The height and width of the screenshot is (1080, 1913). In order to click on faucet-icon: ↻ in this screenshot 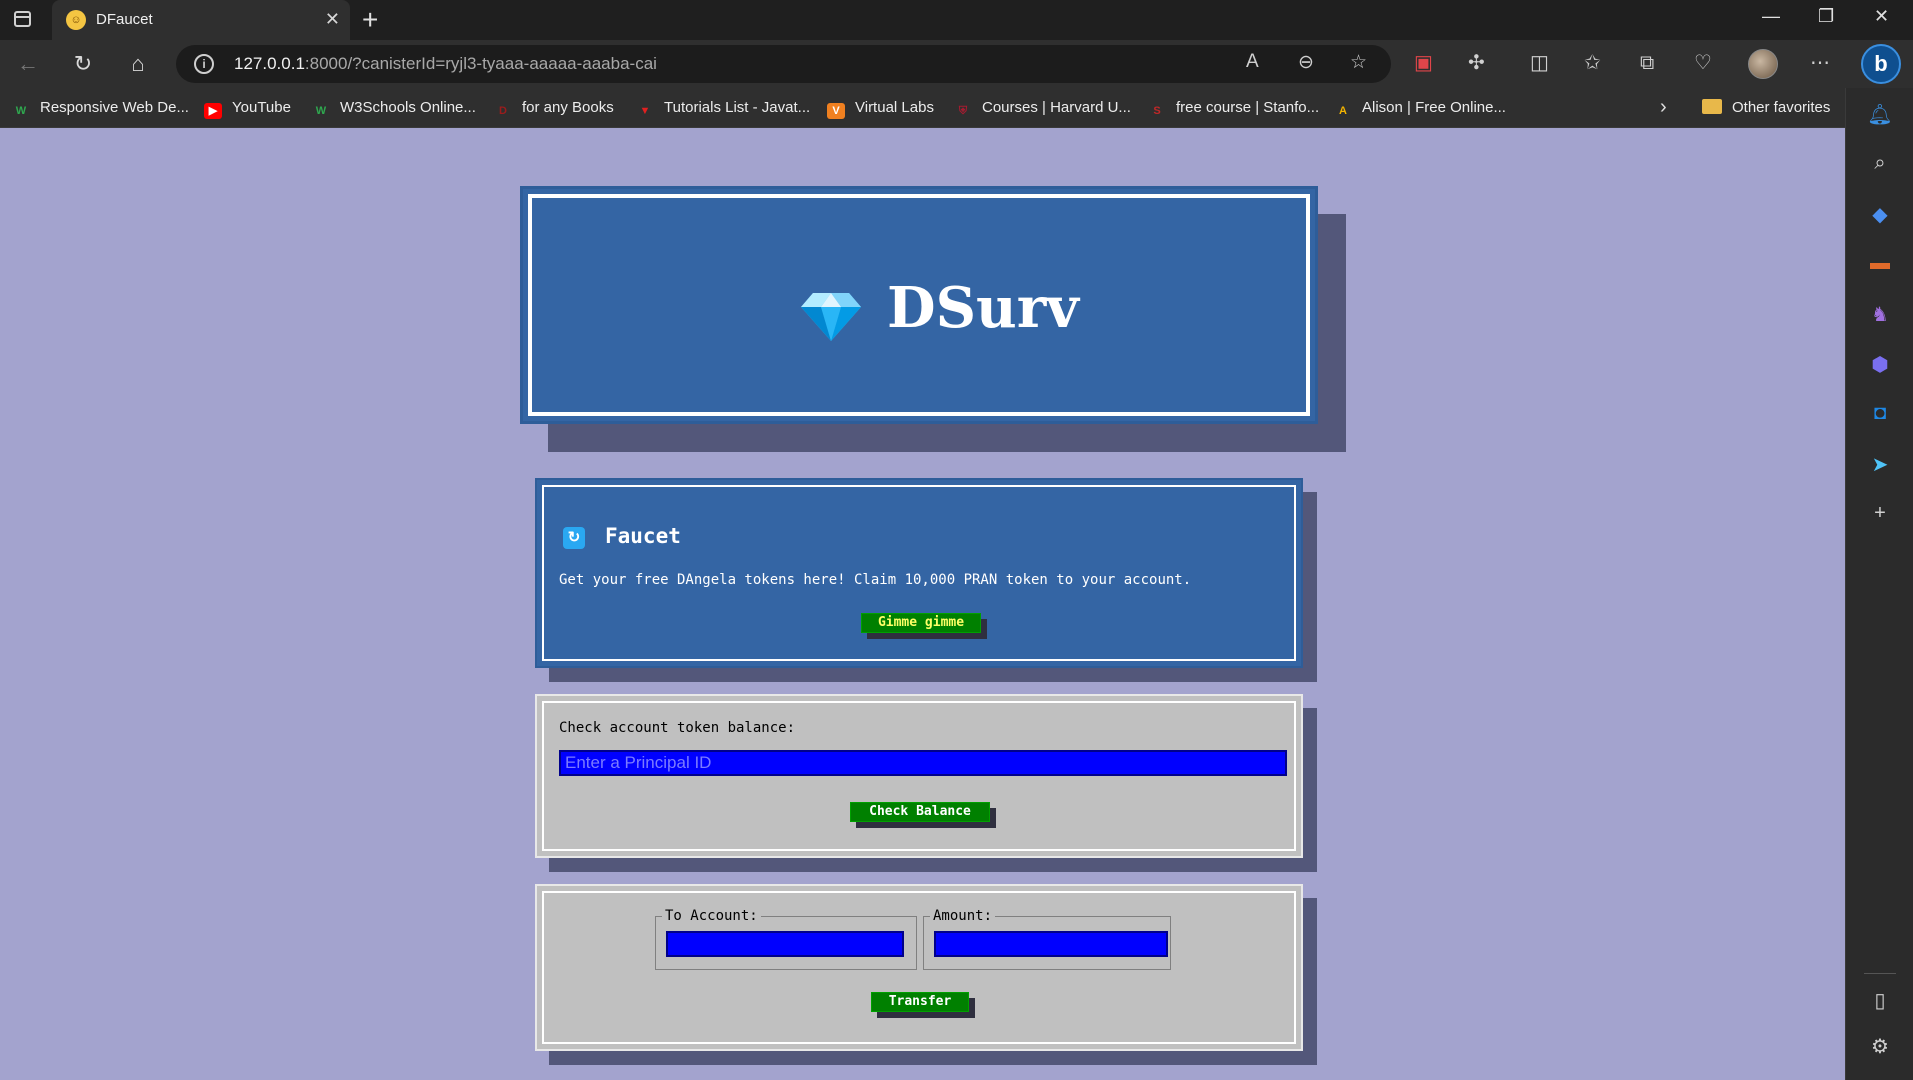, I will do `click(574, 538)`.